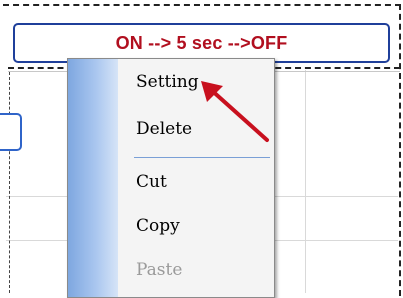 This screenshot has height=298, width=403. What do you see at coordinates (235, 111) in the screenshot?
I see `annotation-arrow-icon` at bounding box center [235, 111].